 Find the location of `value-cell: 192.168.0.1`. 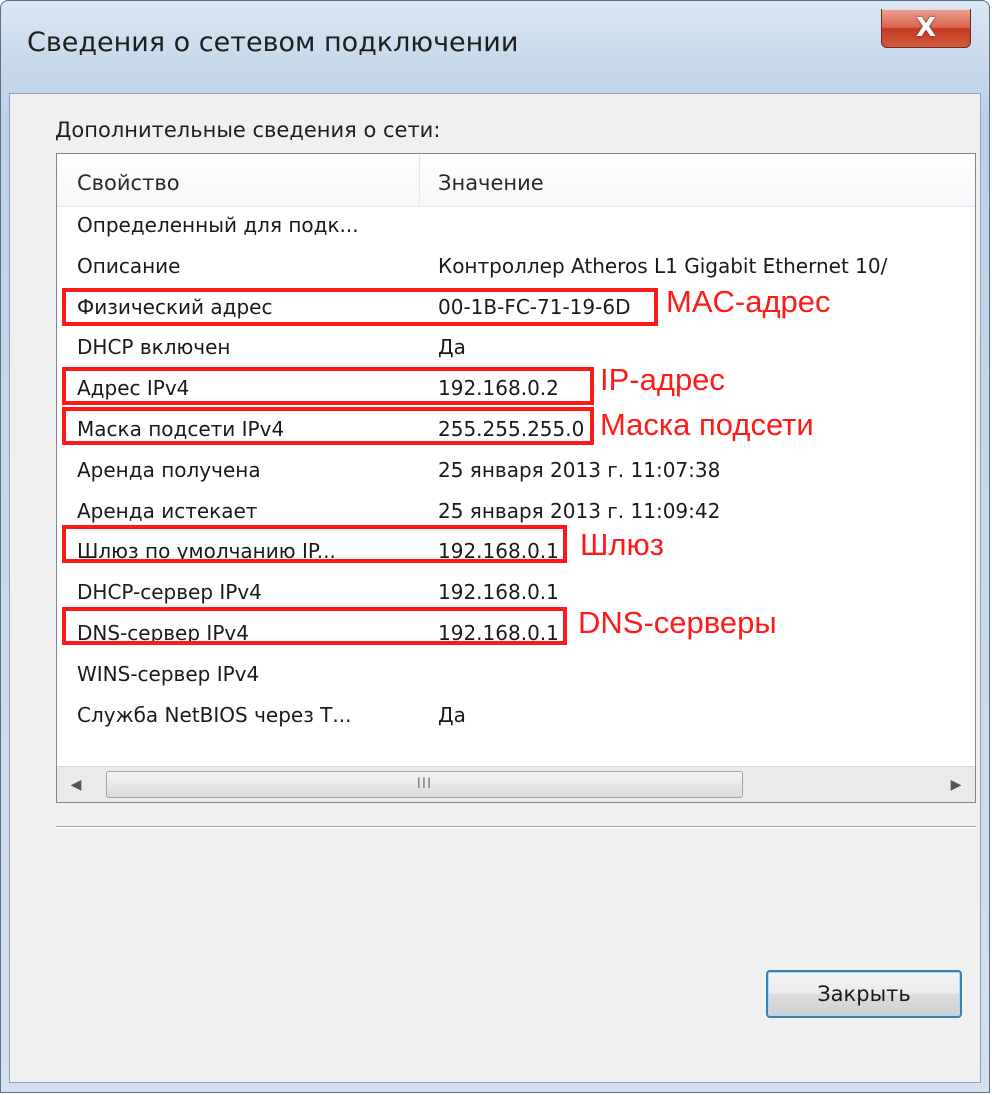

value-cell: 192.168.0.1 is located at coordinates (498, 592).